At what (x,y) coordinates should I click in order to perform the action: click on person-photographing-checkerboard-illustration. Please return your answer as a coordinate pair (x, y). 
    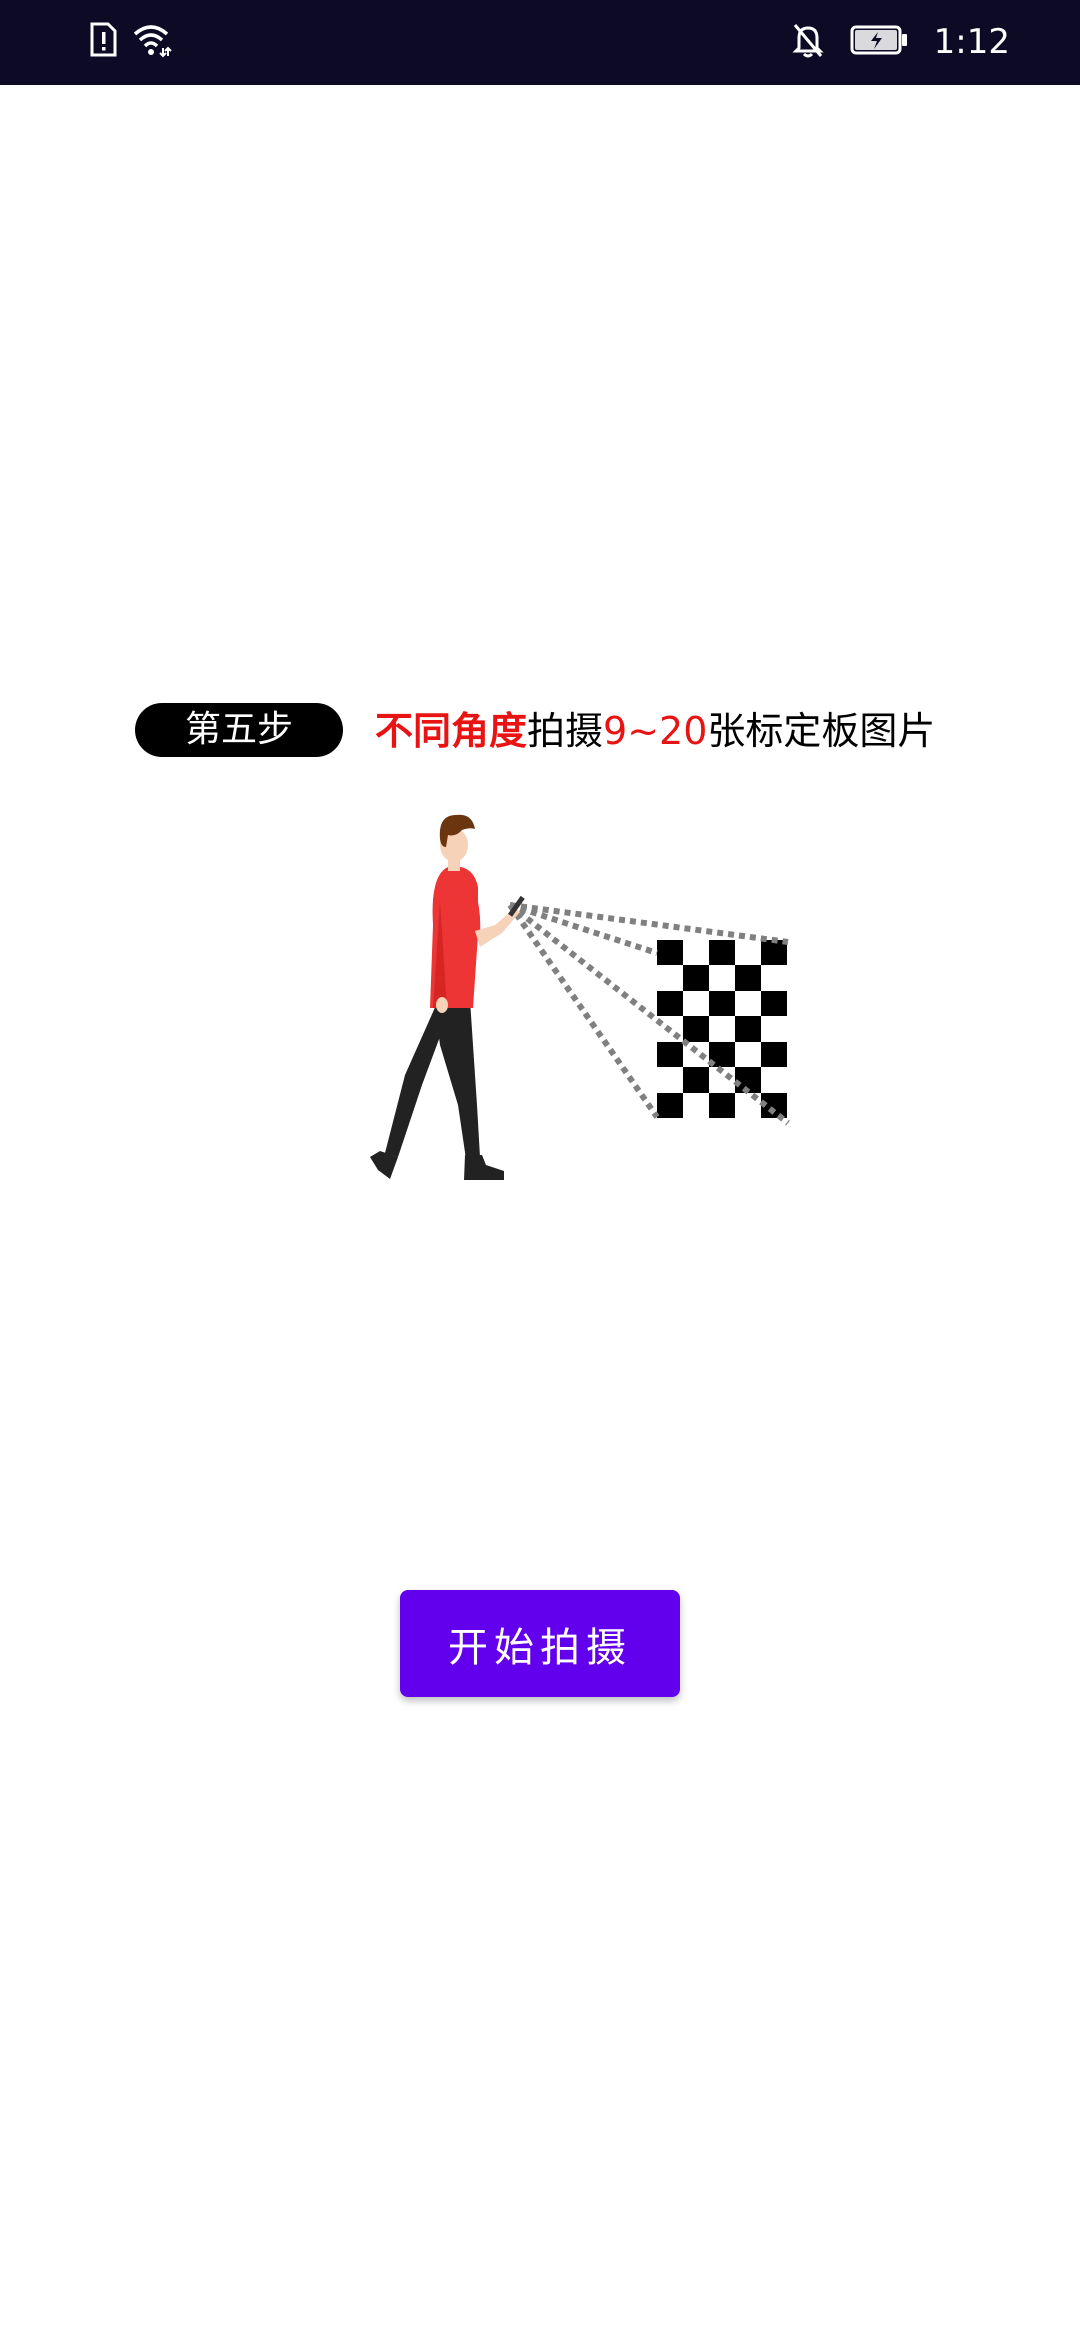
    Looking at the image, I should click on (565, 1000).